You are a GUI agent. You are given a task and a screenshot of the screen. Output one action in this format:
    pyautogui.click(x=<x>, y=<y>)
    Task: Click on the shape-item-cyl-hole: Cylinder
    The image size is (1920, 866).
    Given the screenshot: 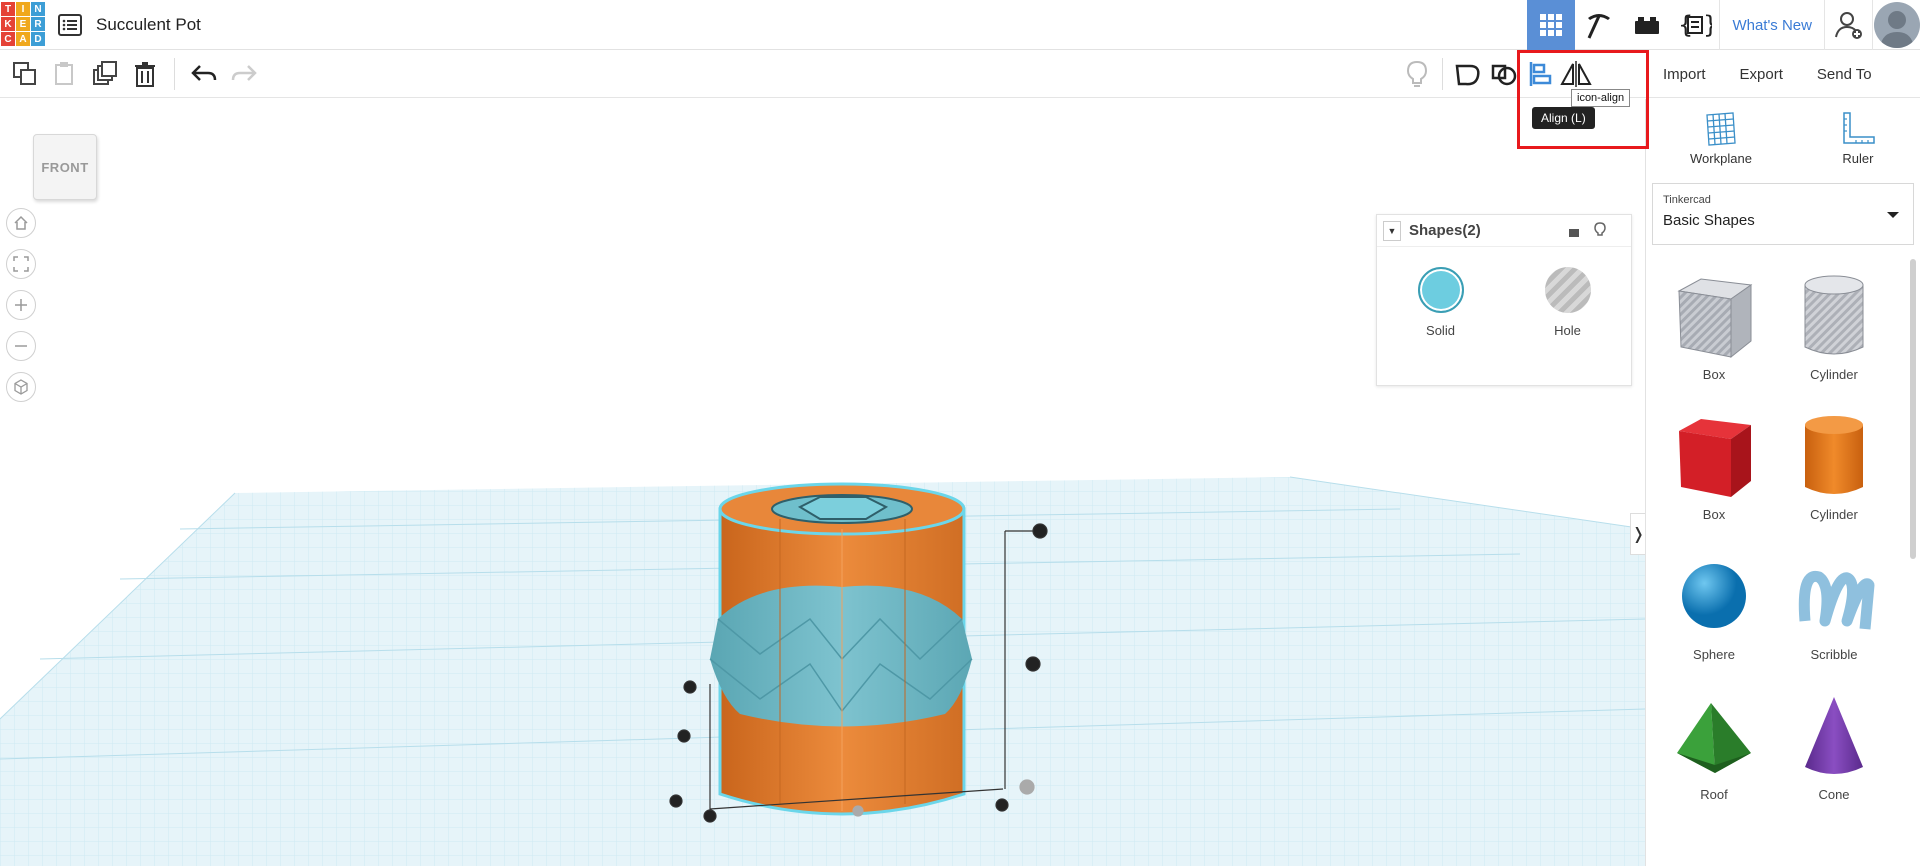 What is the action you would take?
    pyautogui.click(x=1834, y=325)
    